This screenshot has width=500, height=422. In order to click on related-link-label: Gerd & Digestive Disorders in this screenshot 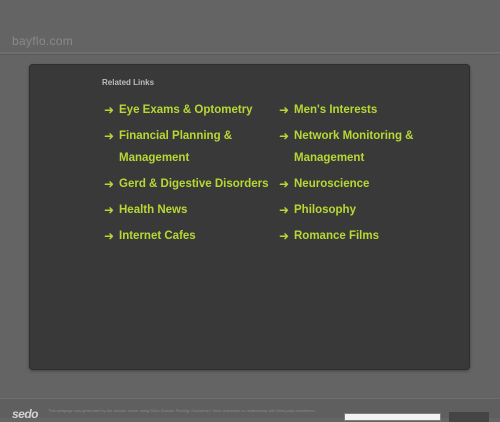, I will do `click(194, 184)`.